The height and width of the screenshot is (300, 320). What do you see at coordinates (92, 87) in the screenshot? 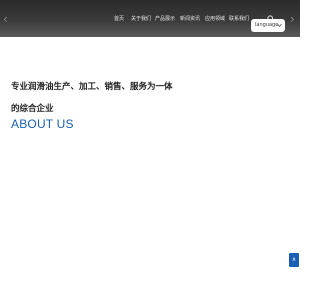
I see `about-headline-line1: 专业润滑油生产、加工、销售、服务为一体` at bounding box center [92, 87].